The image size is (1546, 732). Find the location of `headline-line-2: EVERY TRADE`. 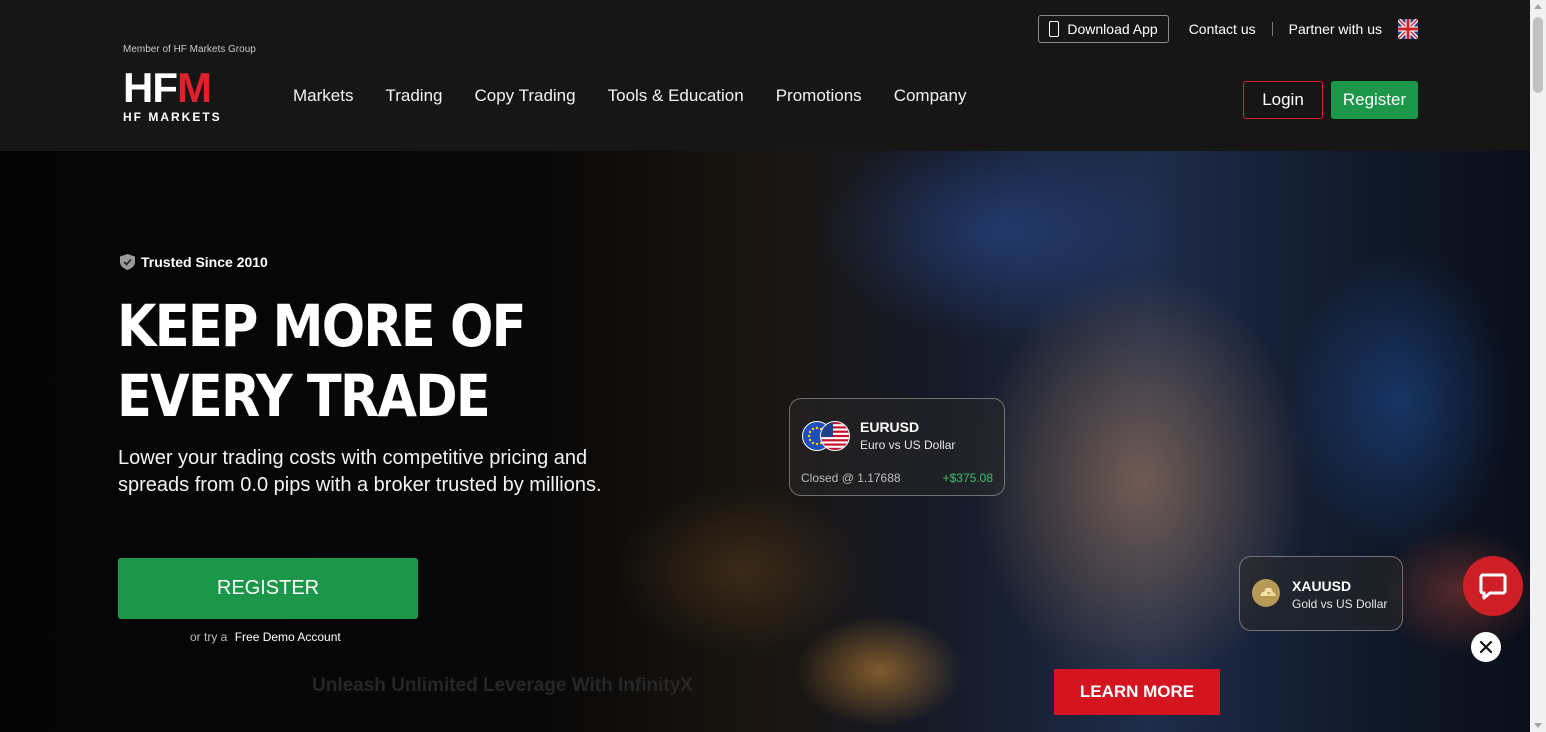

headline-line-2: EVERY TRADE is located at coordinates (304, 396).